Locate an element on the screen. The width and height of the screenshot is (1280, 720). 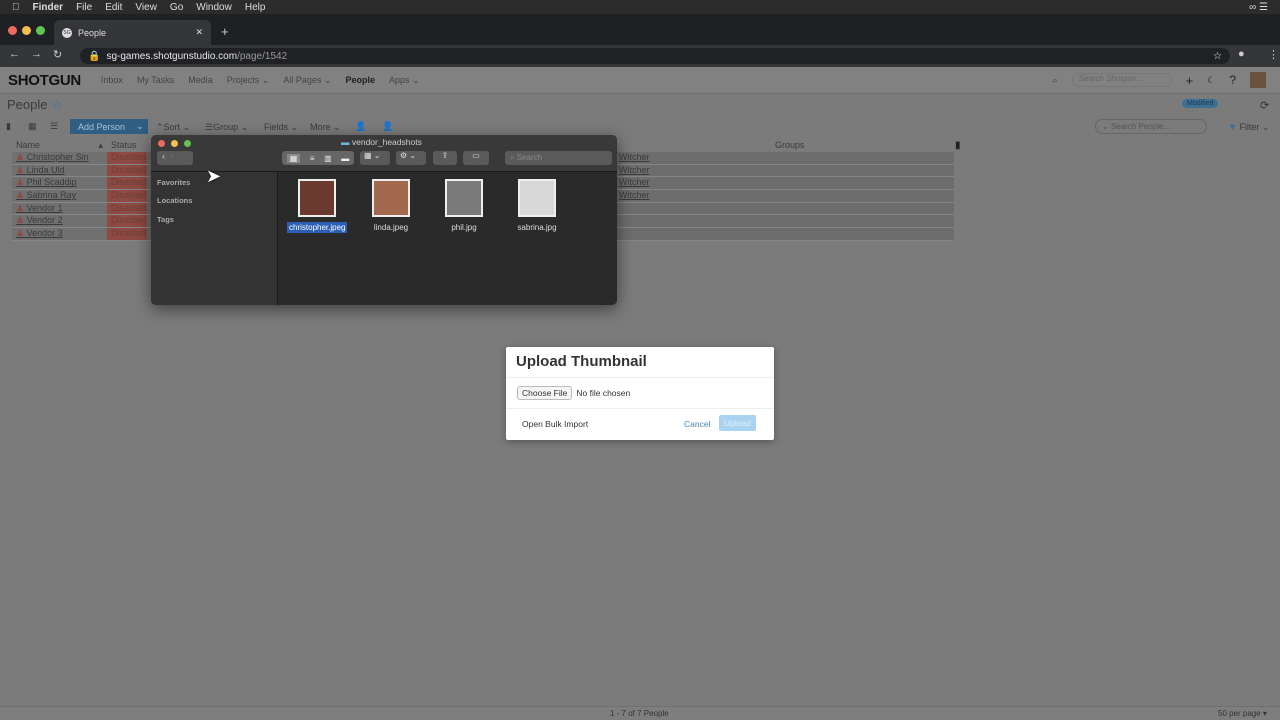
add-column-icon: ▮ is located at coordinates (958, 145).